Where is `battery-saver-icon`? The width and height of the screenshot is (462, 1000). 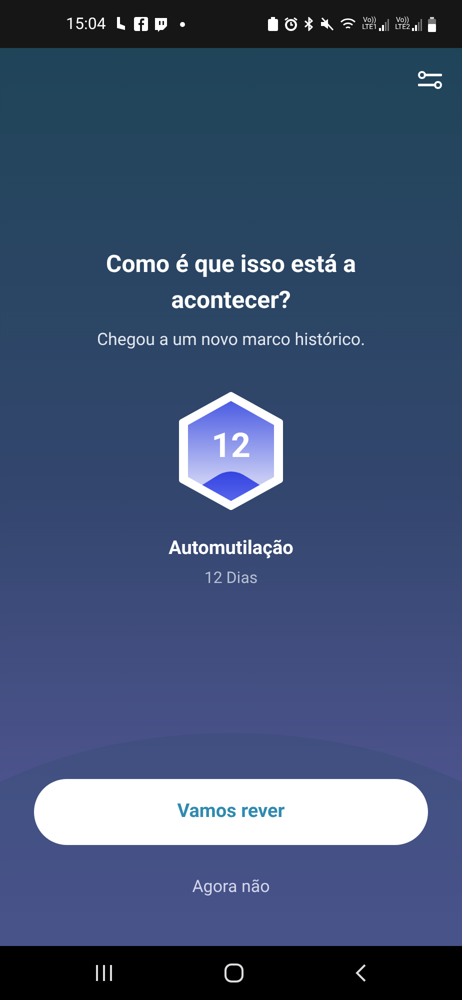
battery-saver-icon is located at coordinates (273, 24).